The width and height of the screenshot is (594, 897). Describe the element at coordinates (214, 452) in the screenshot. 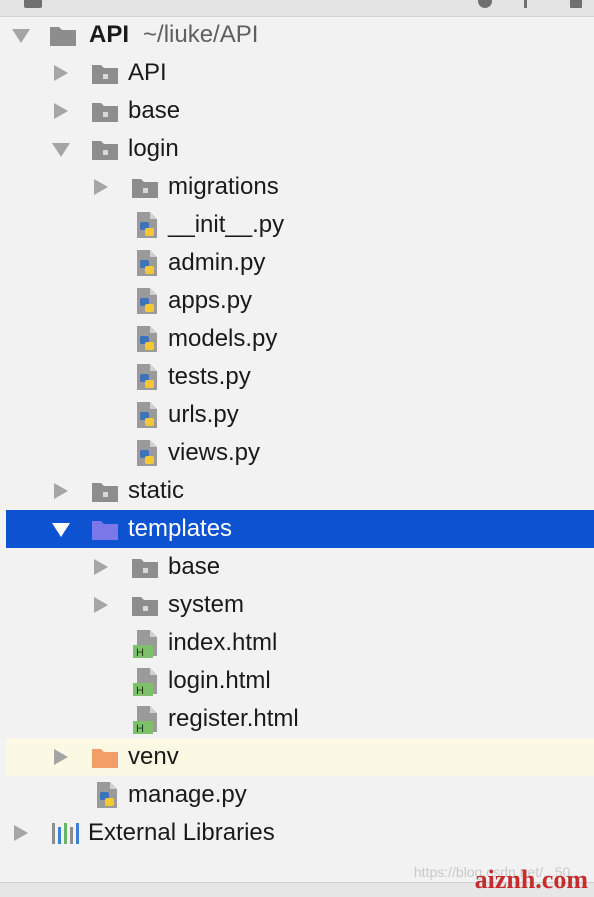

I see `tree-item-label: views.py` at that location.